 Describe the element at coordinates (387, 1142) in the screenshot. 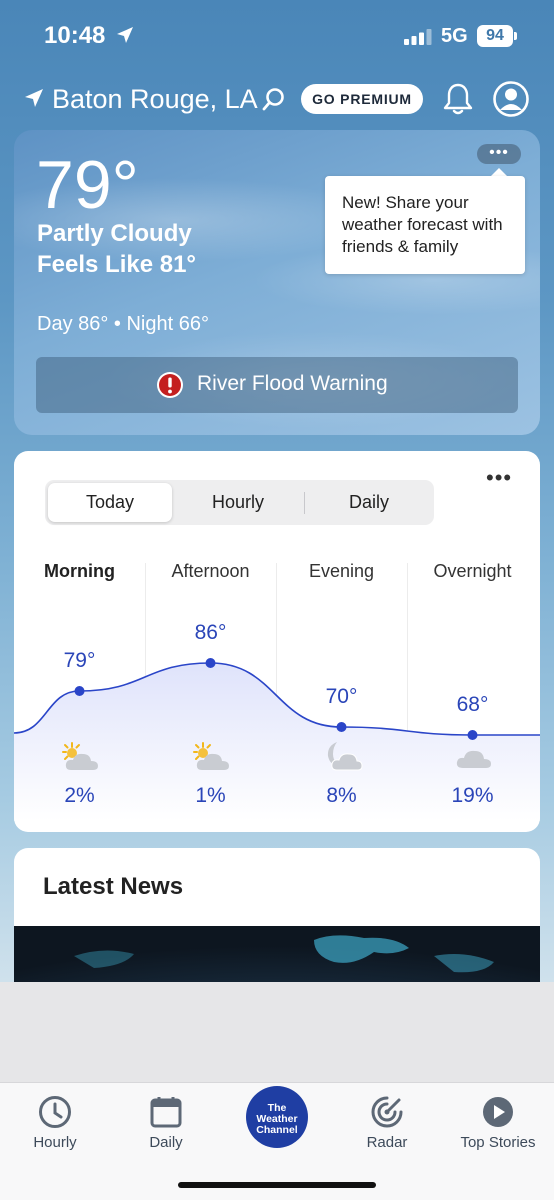

I see `tab-bar-label: Radar` at that location.